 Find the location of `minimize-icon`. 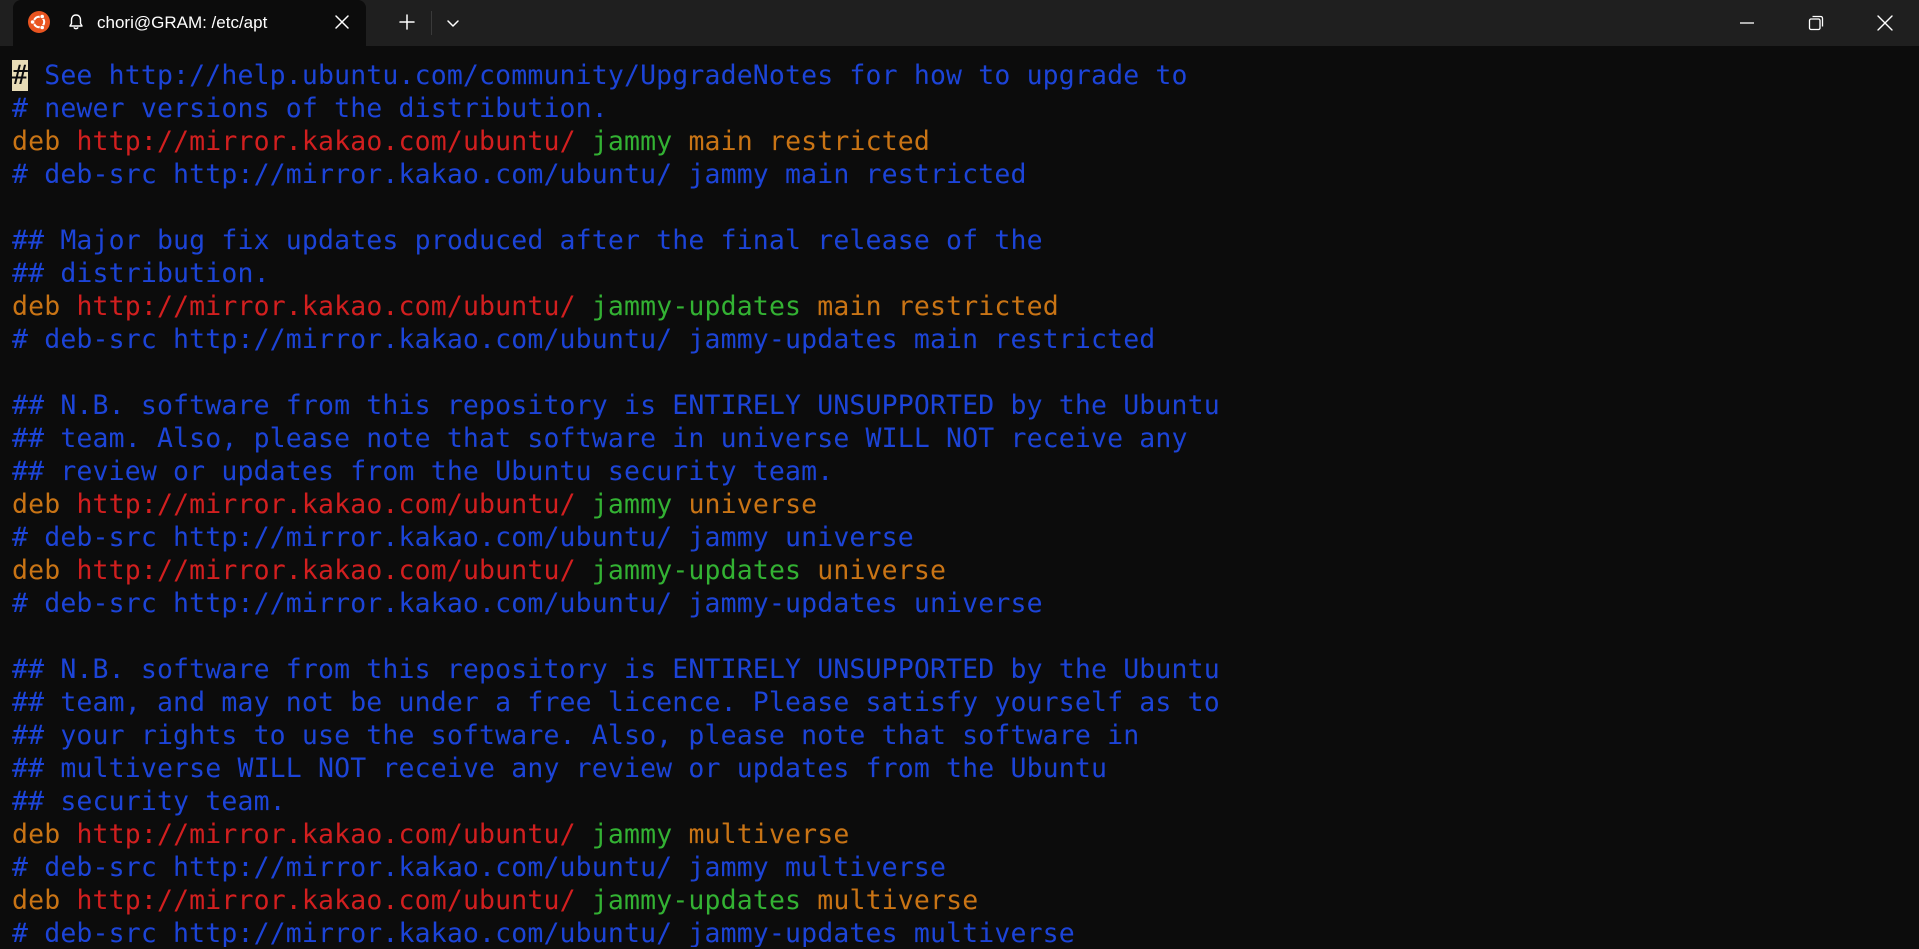

minimize-icon is located at coordinates (1747, 23).